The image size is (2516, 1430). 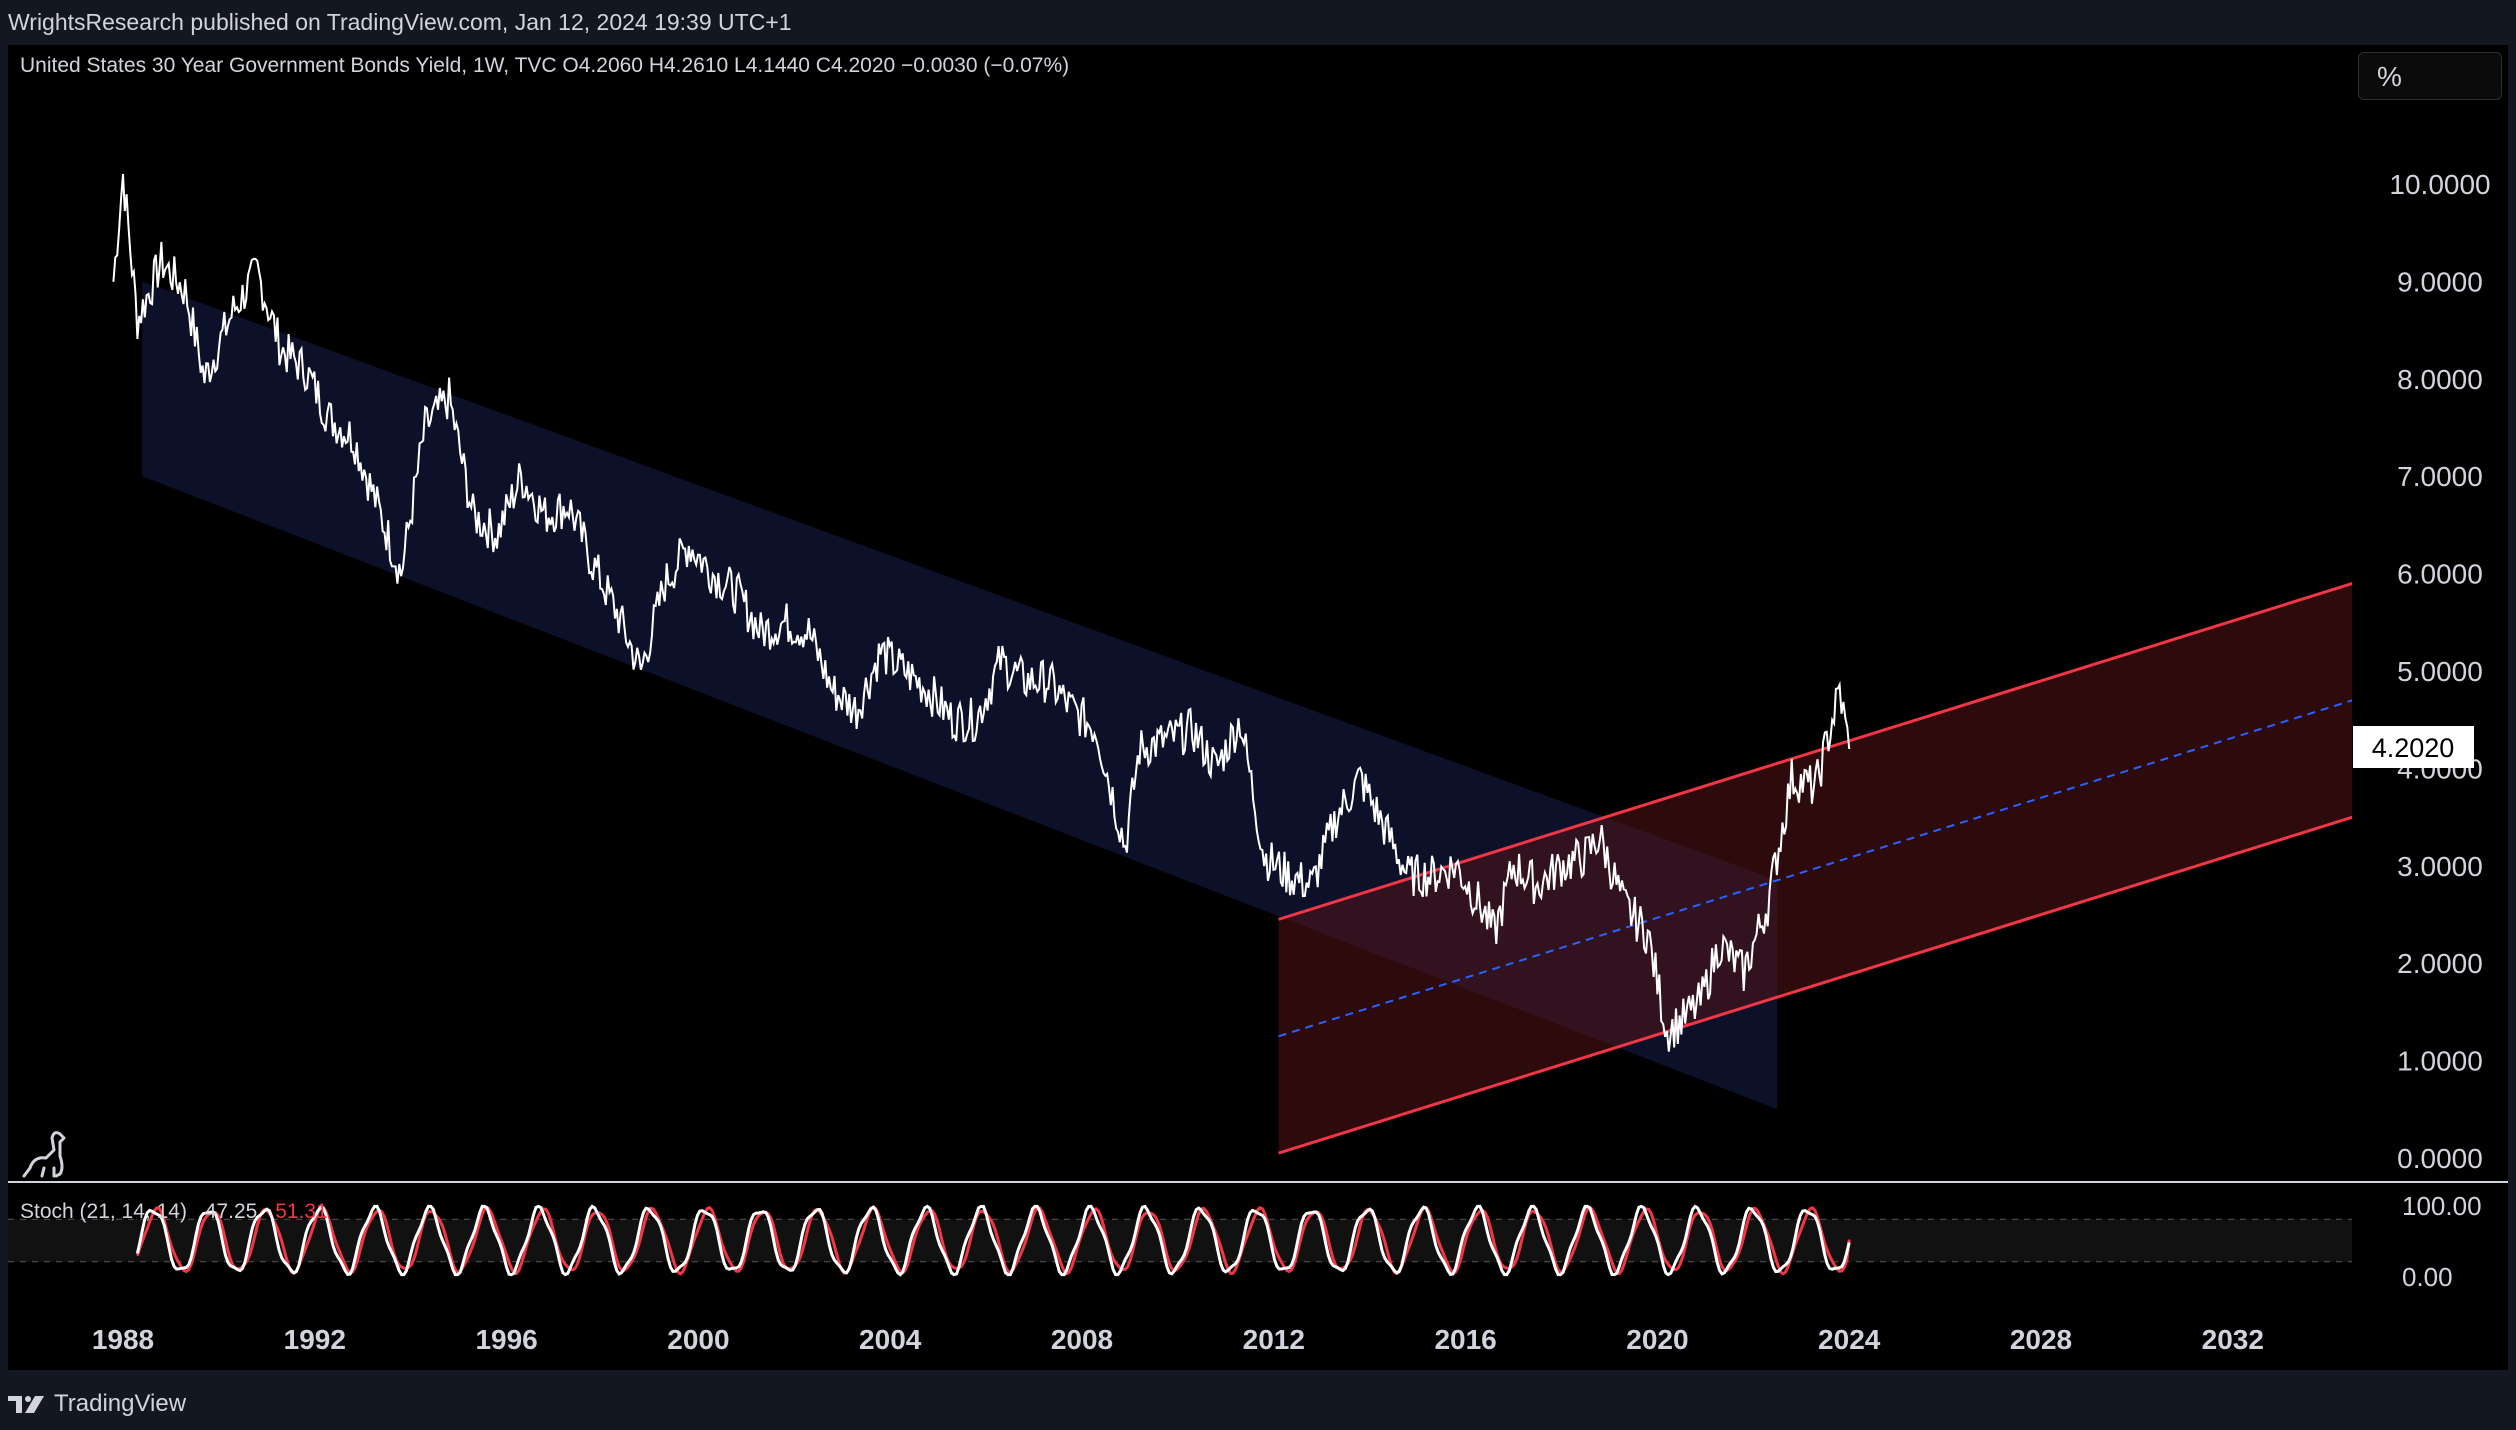 I want to click on tradingview-brand: TradingView, so click(x=97, y=1404).